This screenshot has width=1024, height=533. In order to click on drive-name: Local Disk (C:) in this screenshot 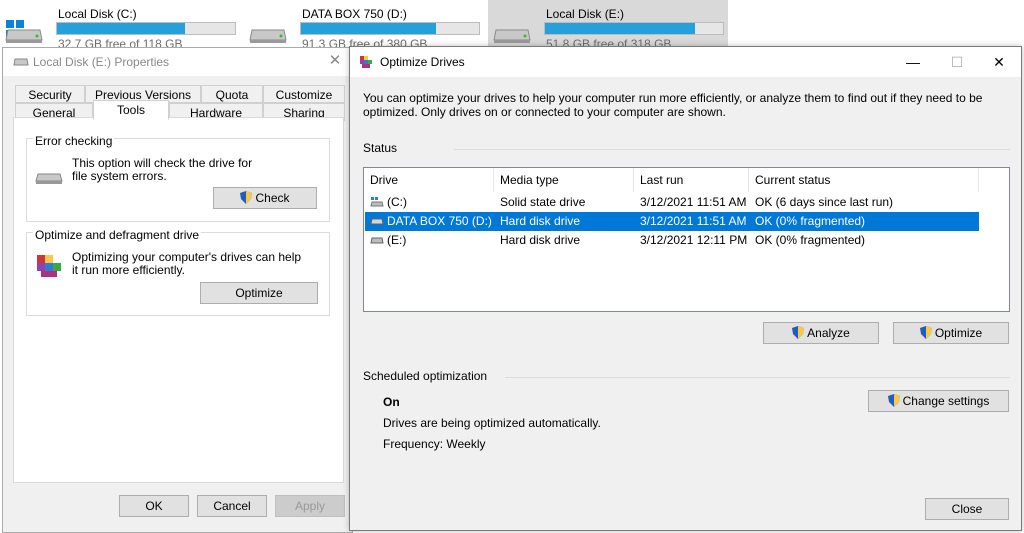, I will do `click(97, 14)`.